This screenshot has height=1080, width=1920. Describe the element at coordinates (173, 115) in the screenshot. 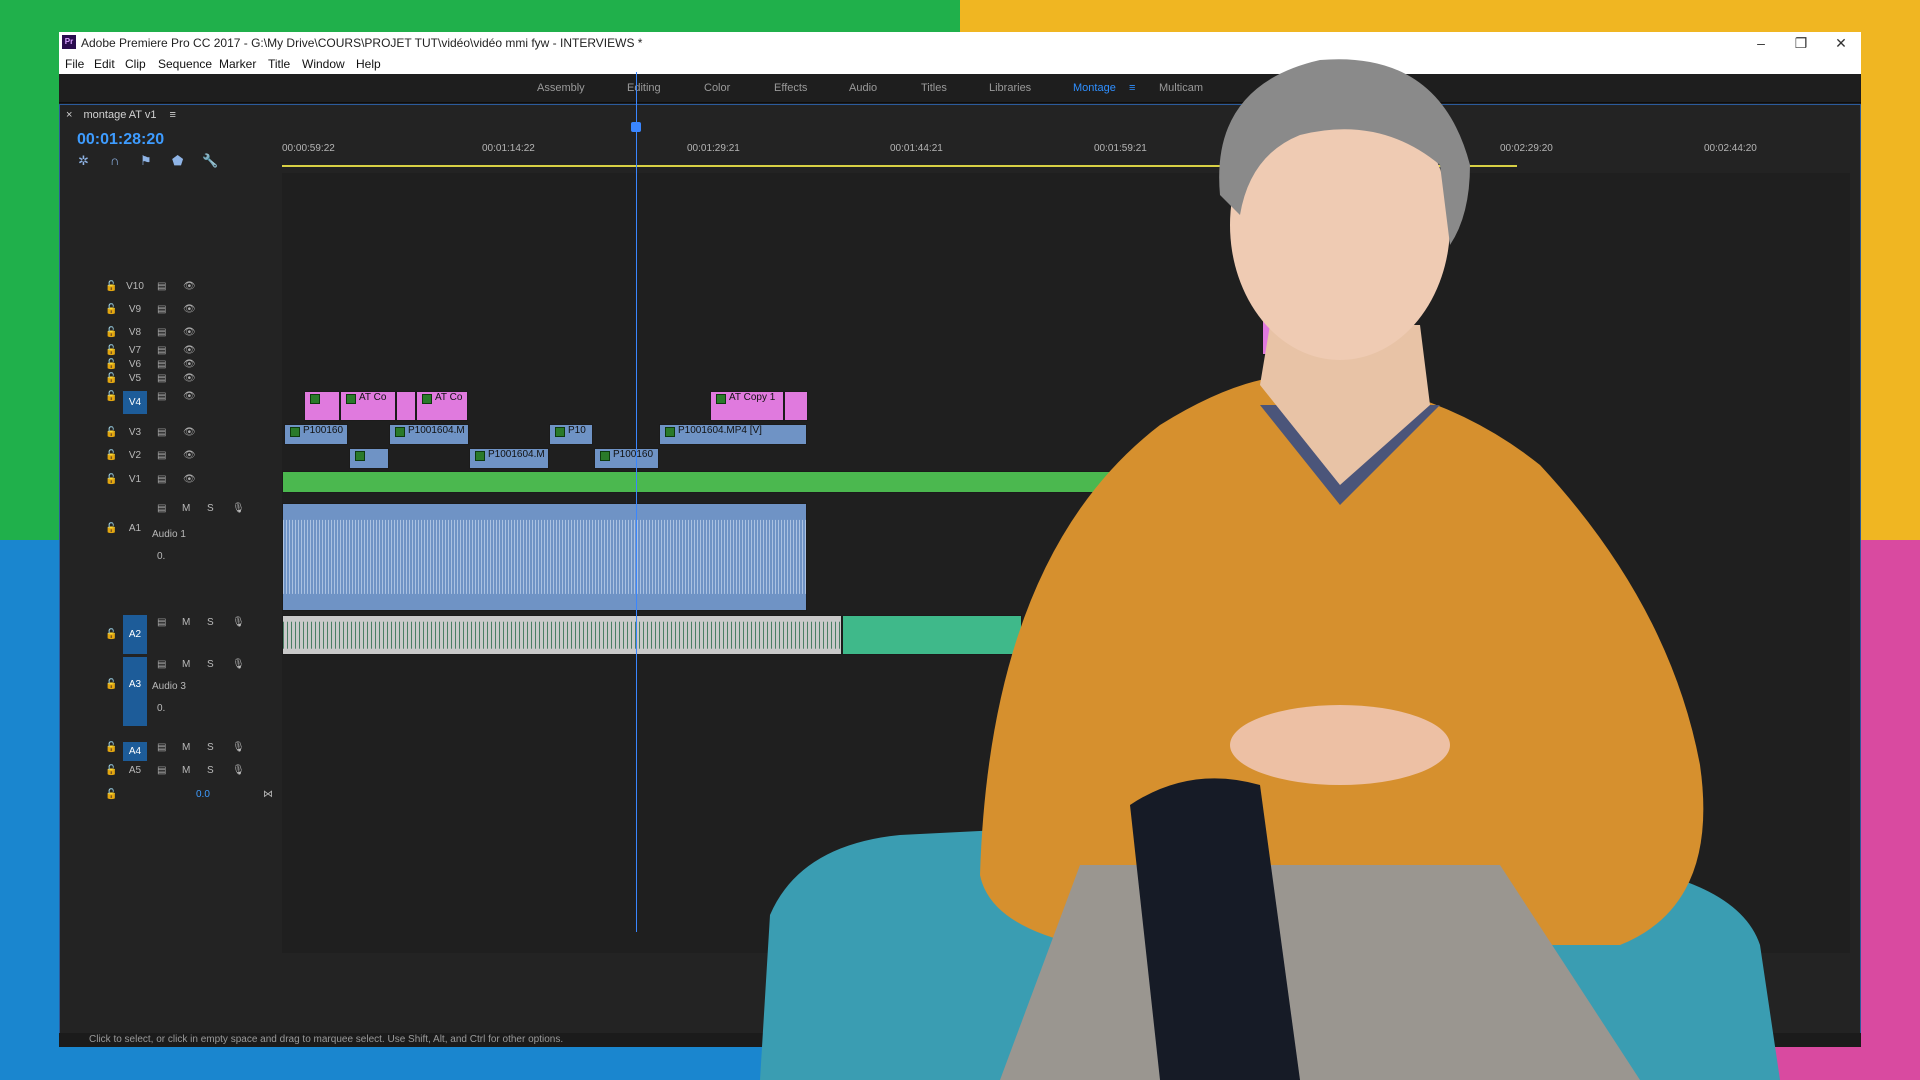

I see `tab-menu-icon: ≡` at that location.